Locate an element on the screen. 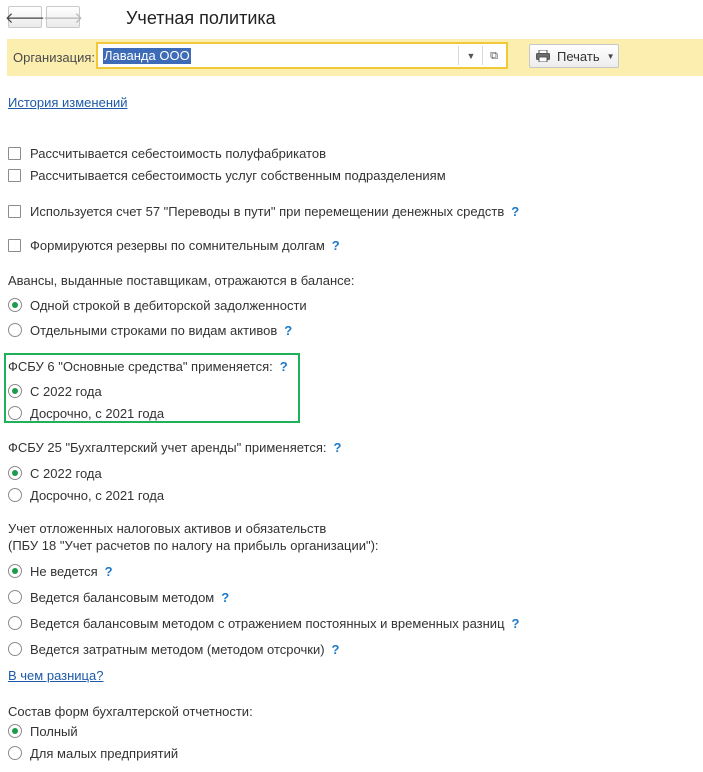 Image resolution: width=703 pixels, height=772 pixels. pbu18-radio-balance-diffs is located at coordinates (15, 623).